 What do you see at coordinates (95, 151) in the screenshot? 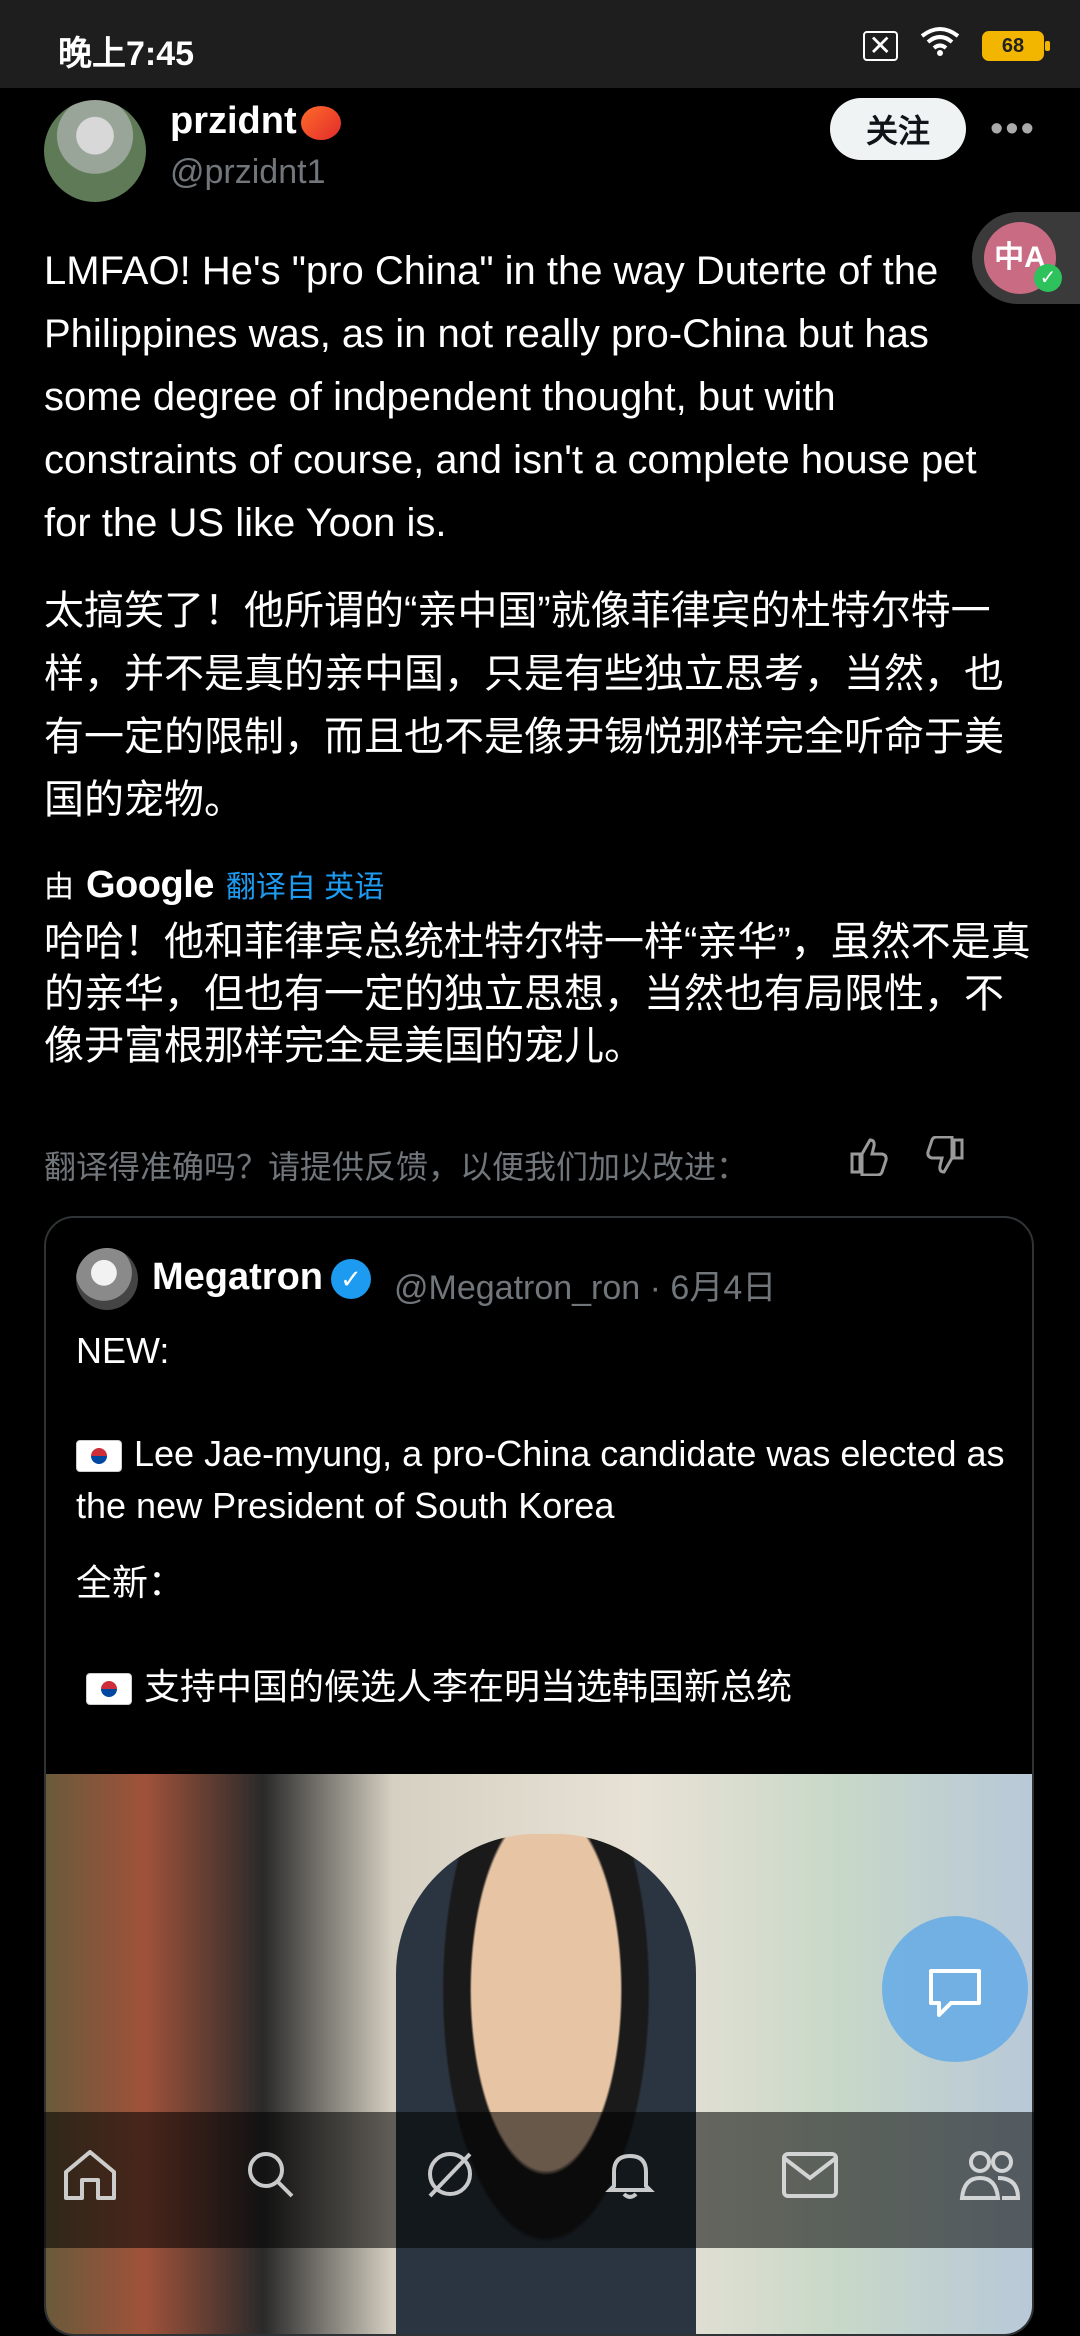
I see `author-avatar` at bounding box center [95, 151].